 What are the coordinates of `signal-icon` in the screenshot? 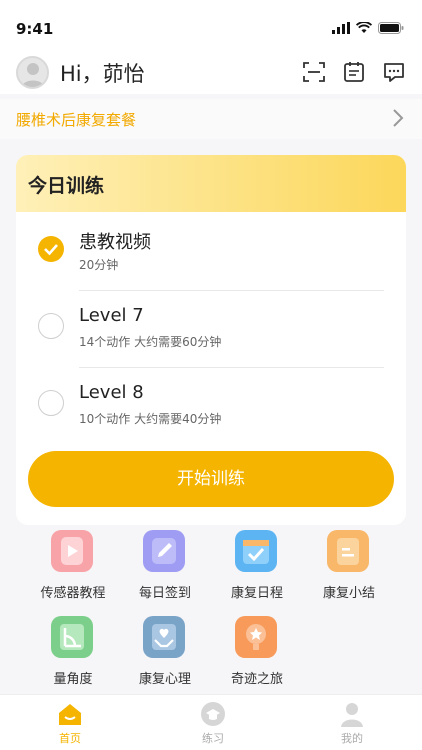 It's located at (341, 28).